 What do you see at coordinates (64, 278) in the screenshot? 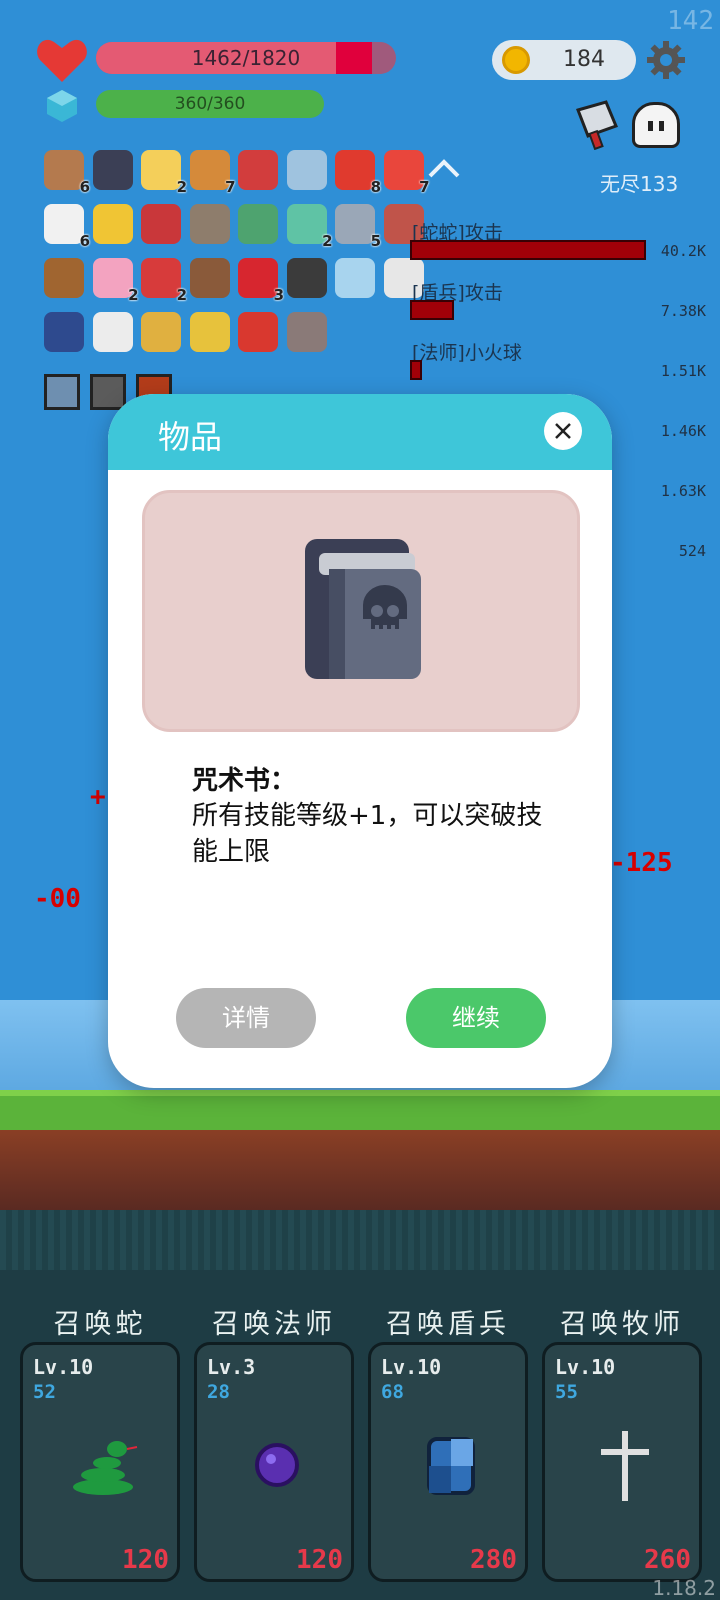
I see `meat-icon` at bounding box center [64, 278].